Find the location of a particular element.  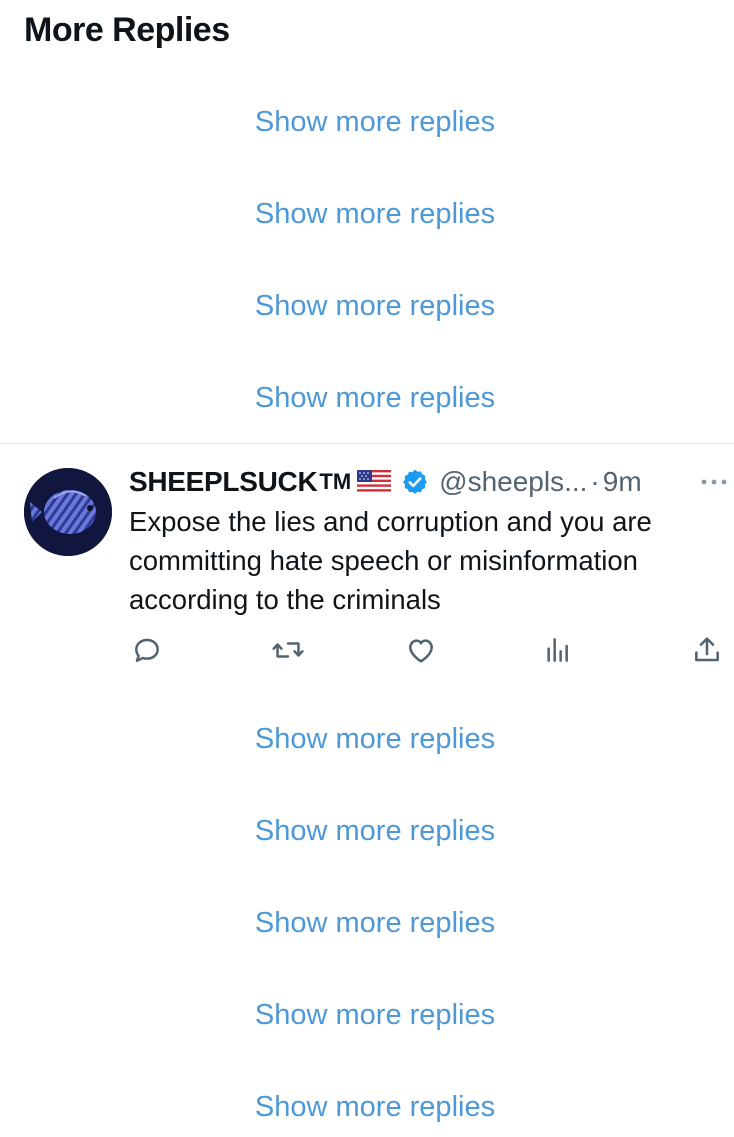

tweet-header: SHEEPLSUCK TM @sheepls... · 9m is located at coordinates (429, 482).